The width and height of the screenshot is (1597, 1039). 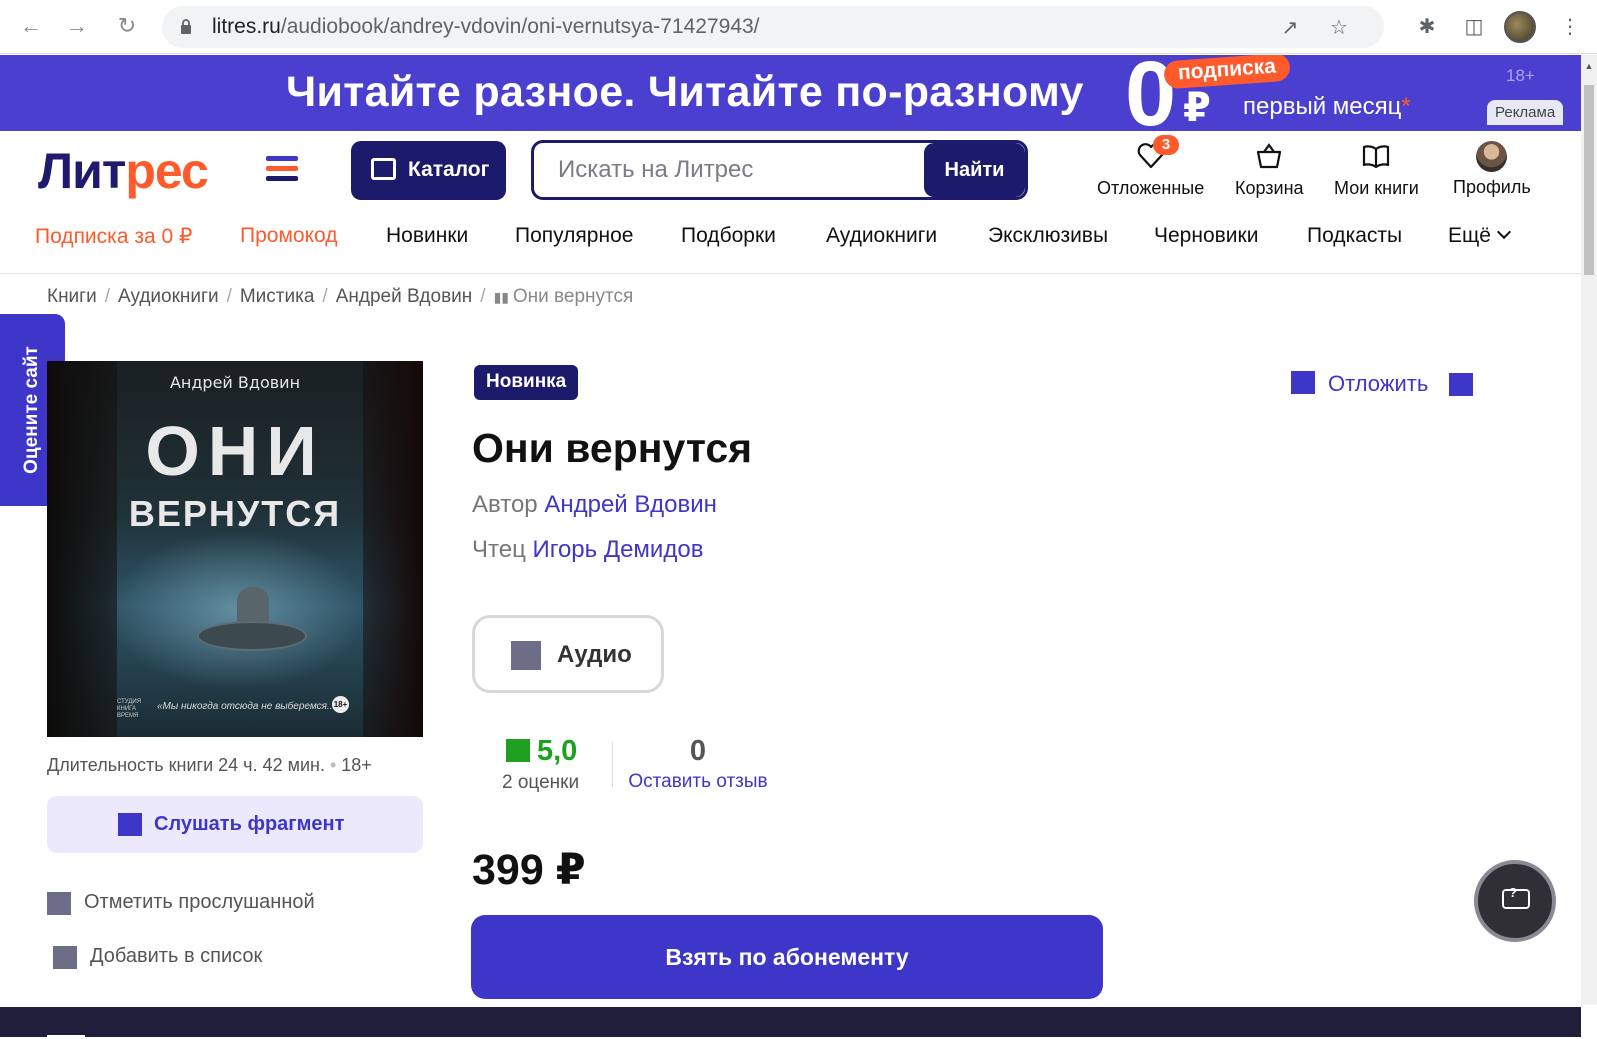 What do you see at coordinates (1492, 156) in the screenshot?
I see `profile-avatar` at bounding box center [1492, 156].